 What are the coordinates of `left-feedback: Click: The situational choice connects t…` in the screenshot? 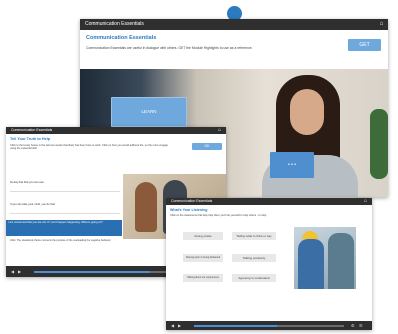 It's located at (61, 240).